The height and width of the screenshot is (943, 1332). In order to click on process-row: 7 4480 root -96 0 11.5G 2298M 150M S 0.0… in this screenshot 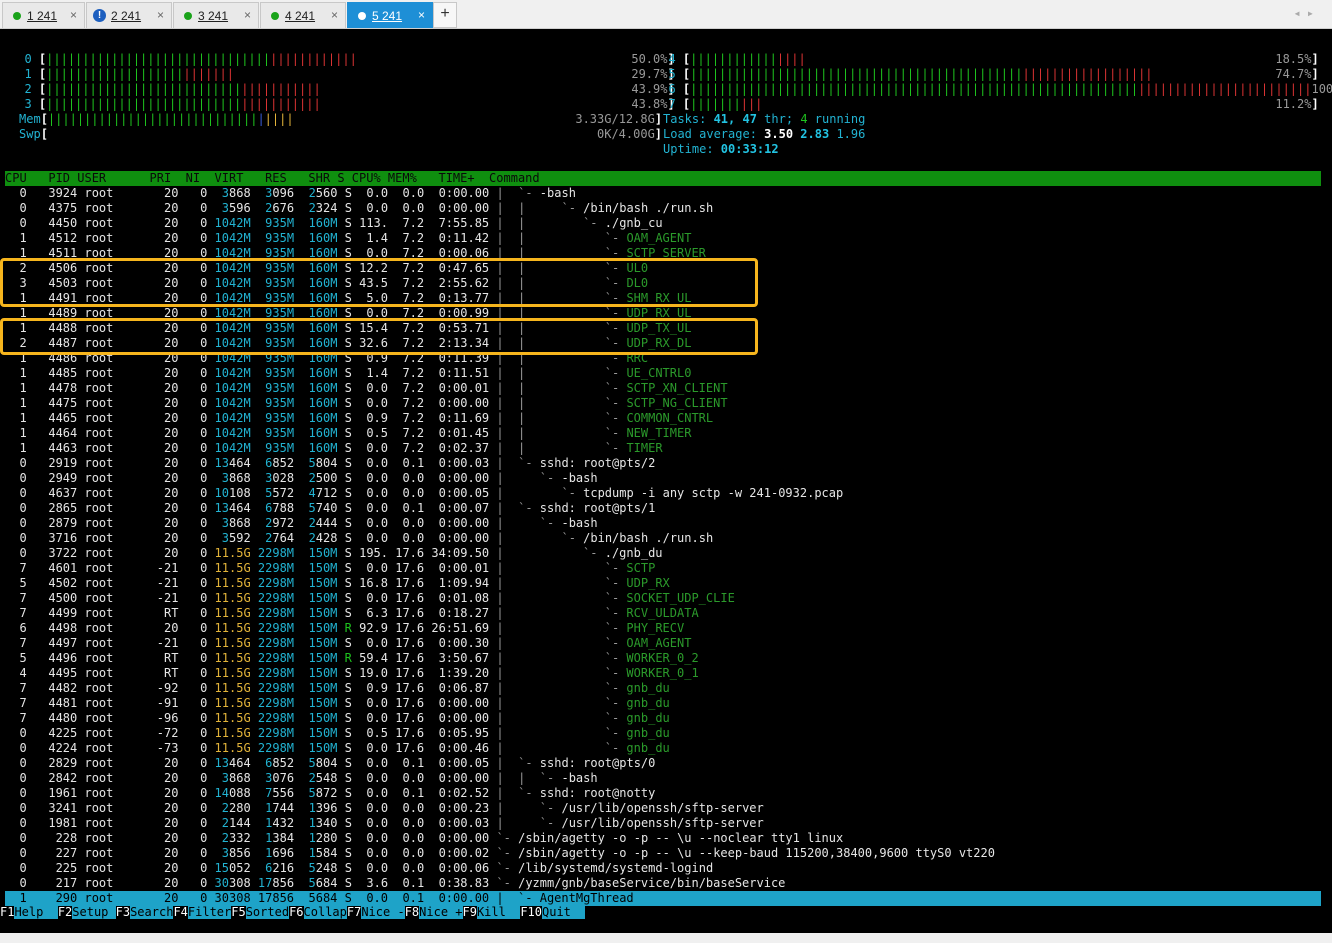, I will do `click(663, 718)`.